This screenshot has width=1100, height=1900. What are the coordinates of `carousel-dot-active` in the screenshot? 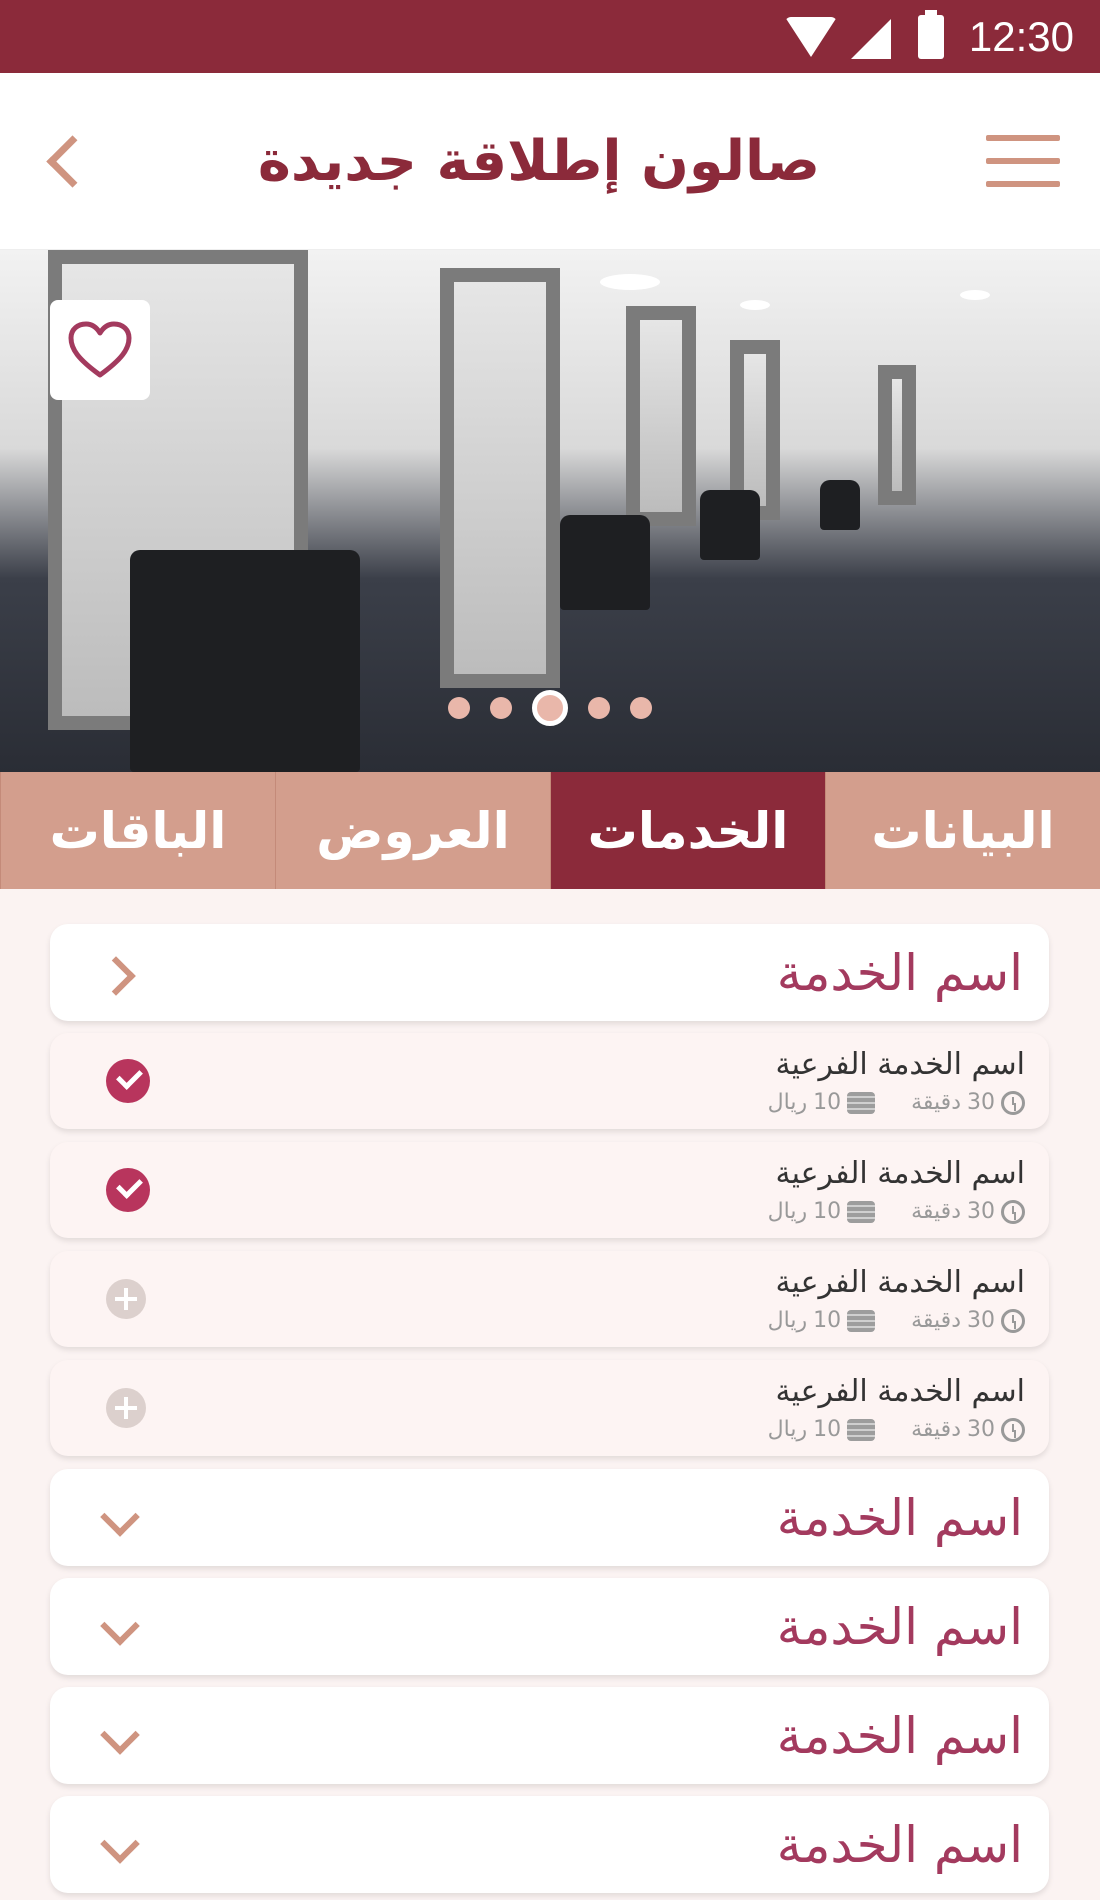 It's located at (550, 708).